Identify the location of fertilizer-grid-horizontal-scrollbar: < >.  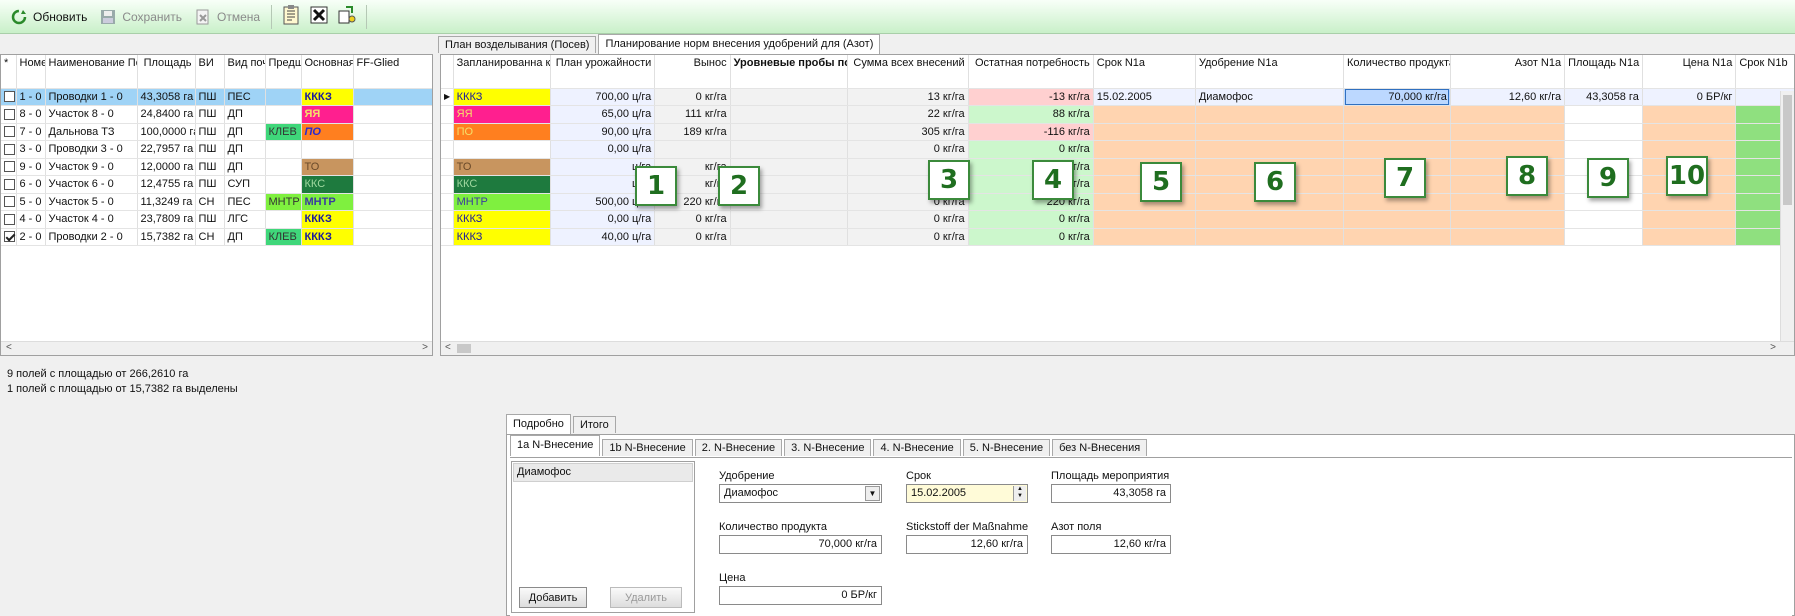
(1117, 348).